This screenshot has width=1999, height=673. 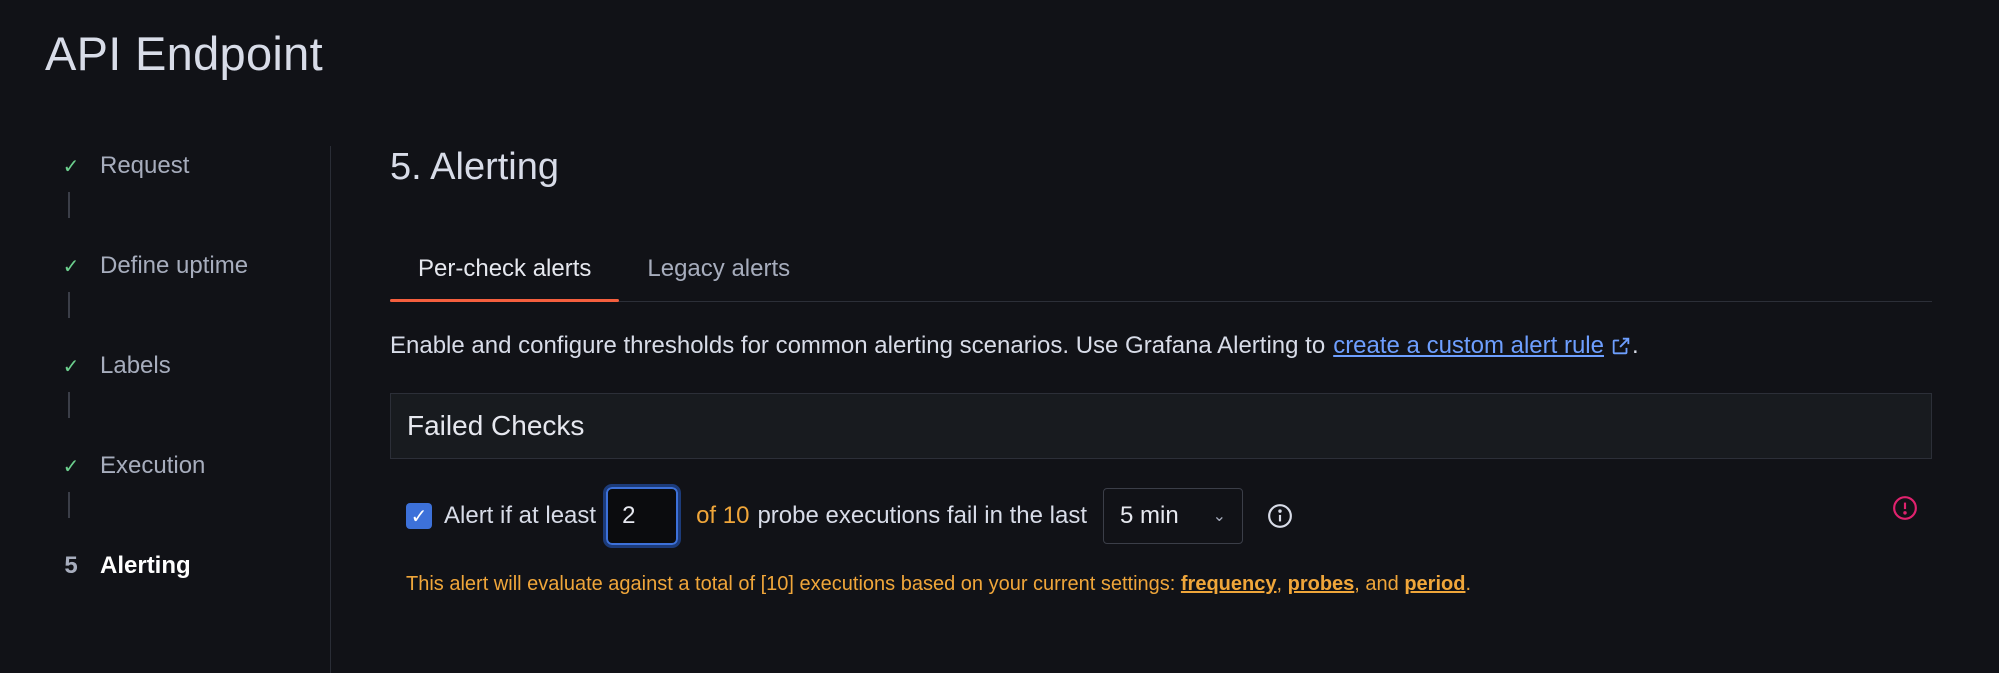 I want to click on warning-circle-icon, so click(x=1905, y=508).